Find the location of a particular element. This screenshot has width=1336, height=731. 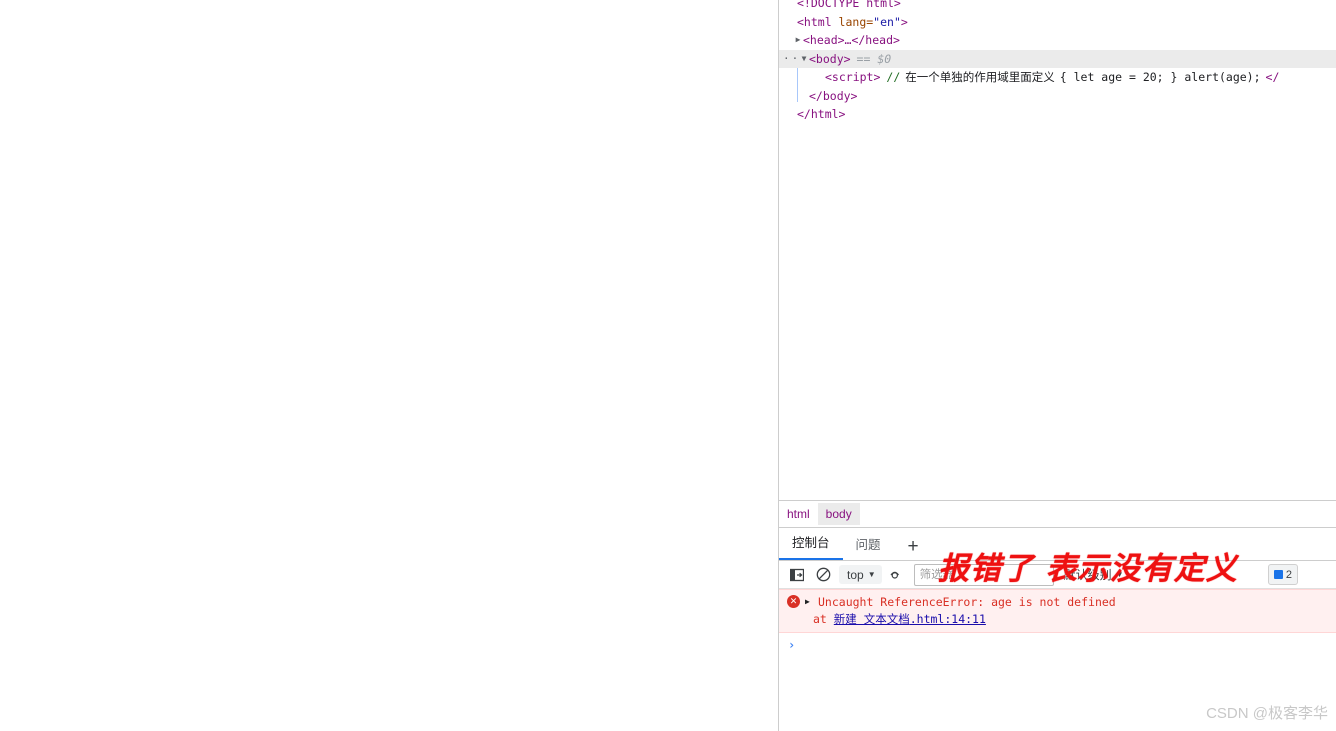

script-tag-end: </ is located at coordinates (1272, 77).